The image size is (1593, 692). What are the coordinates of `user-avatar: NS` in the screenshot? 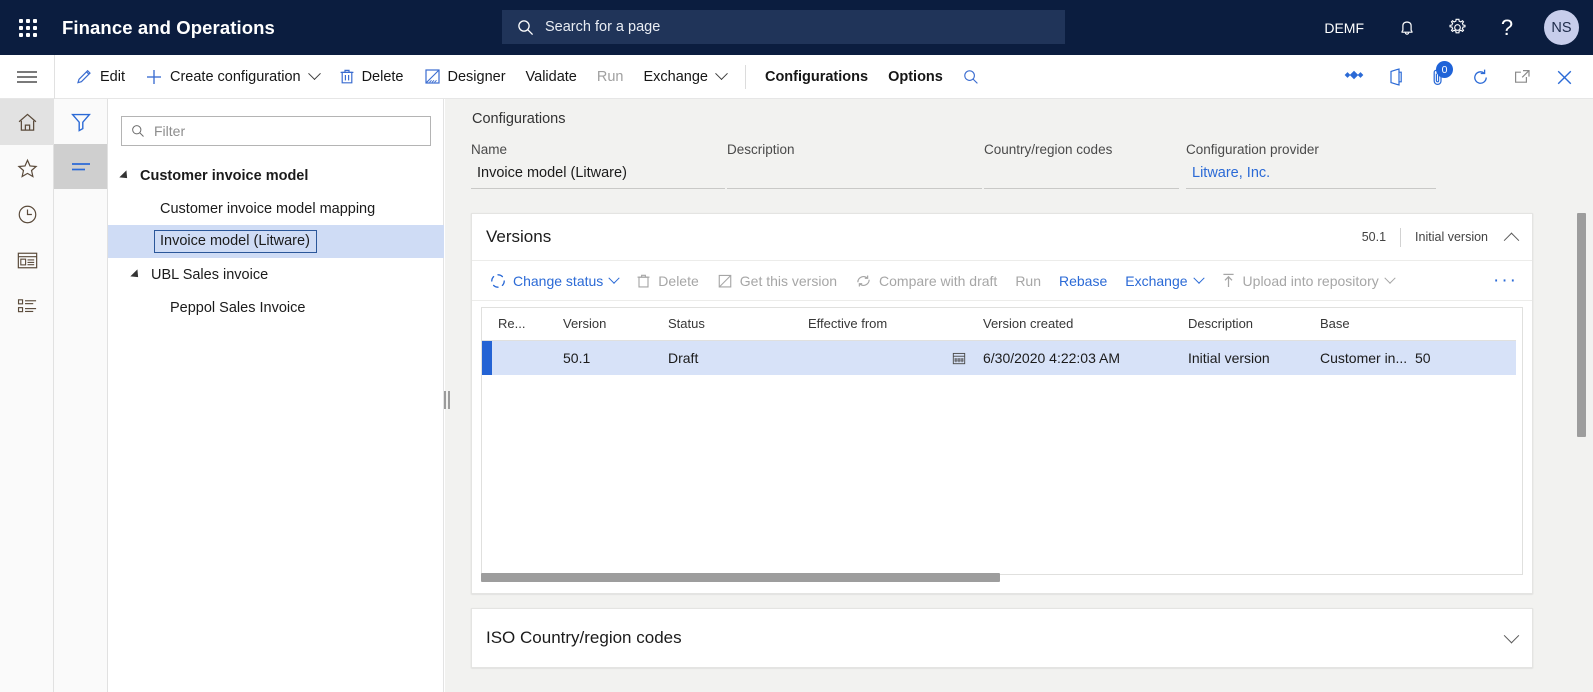 It's located at (1561, 27).